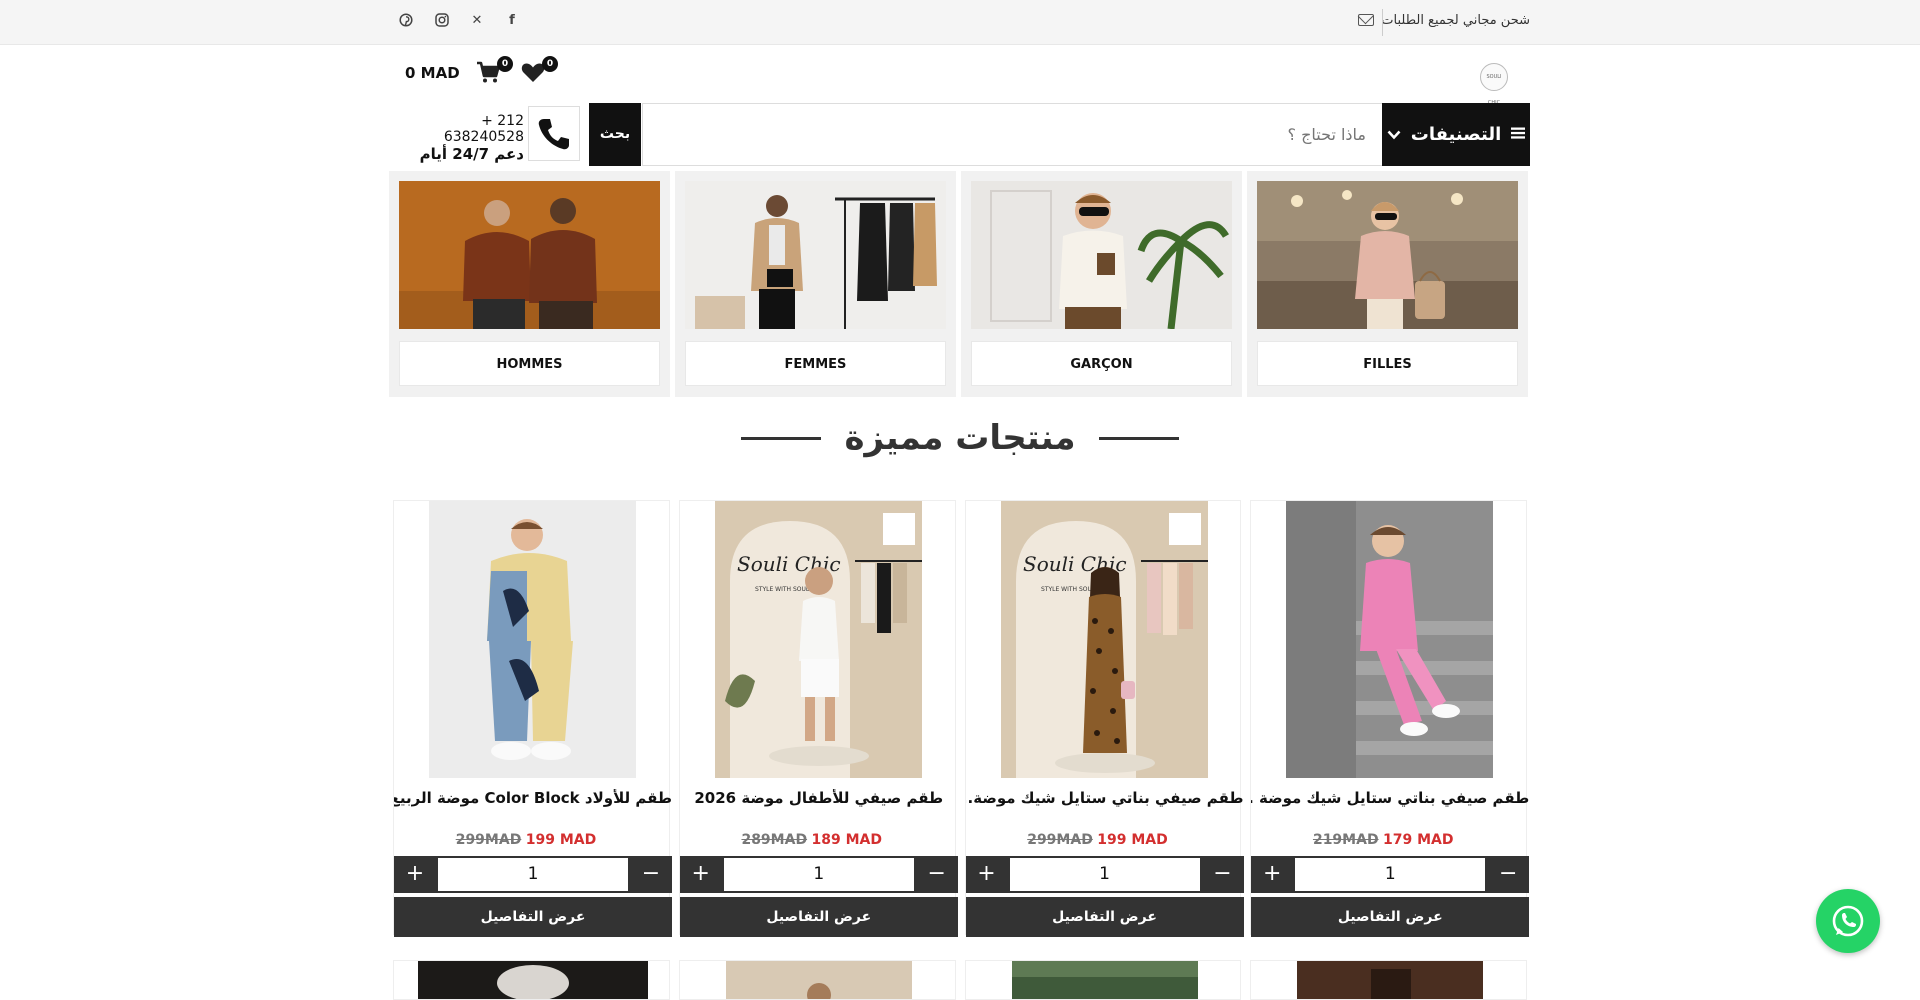  Describe the element at coordinates (960, 75) in the screenshot. I see `site-header: 0 MAD 0 0 SOULI CHIC` at that location.